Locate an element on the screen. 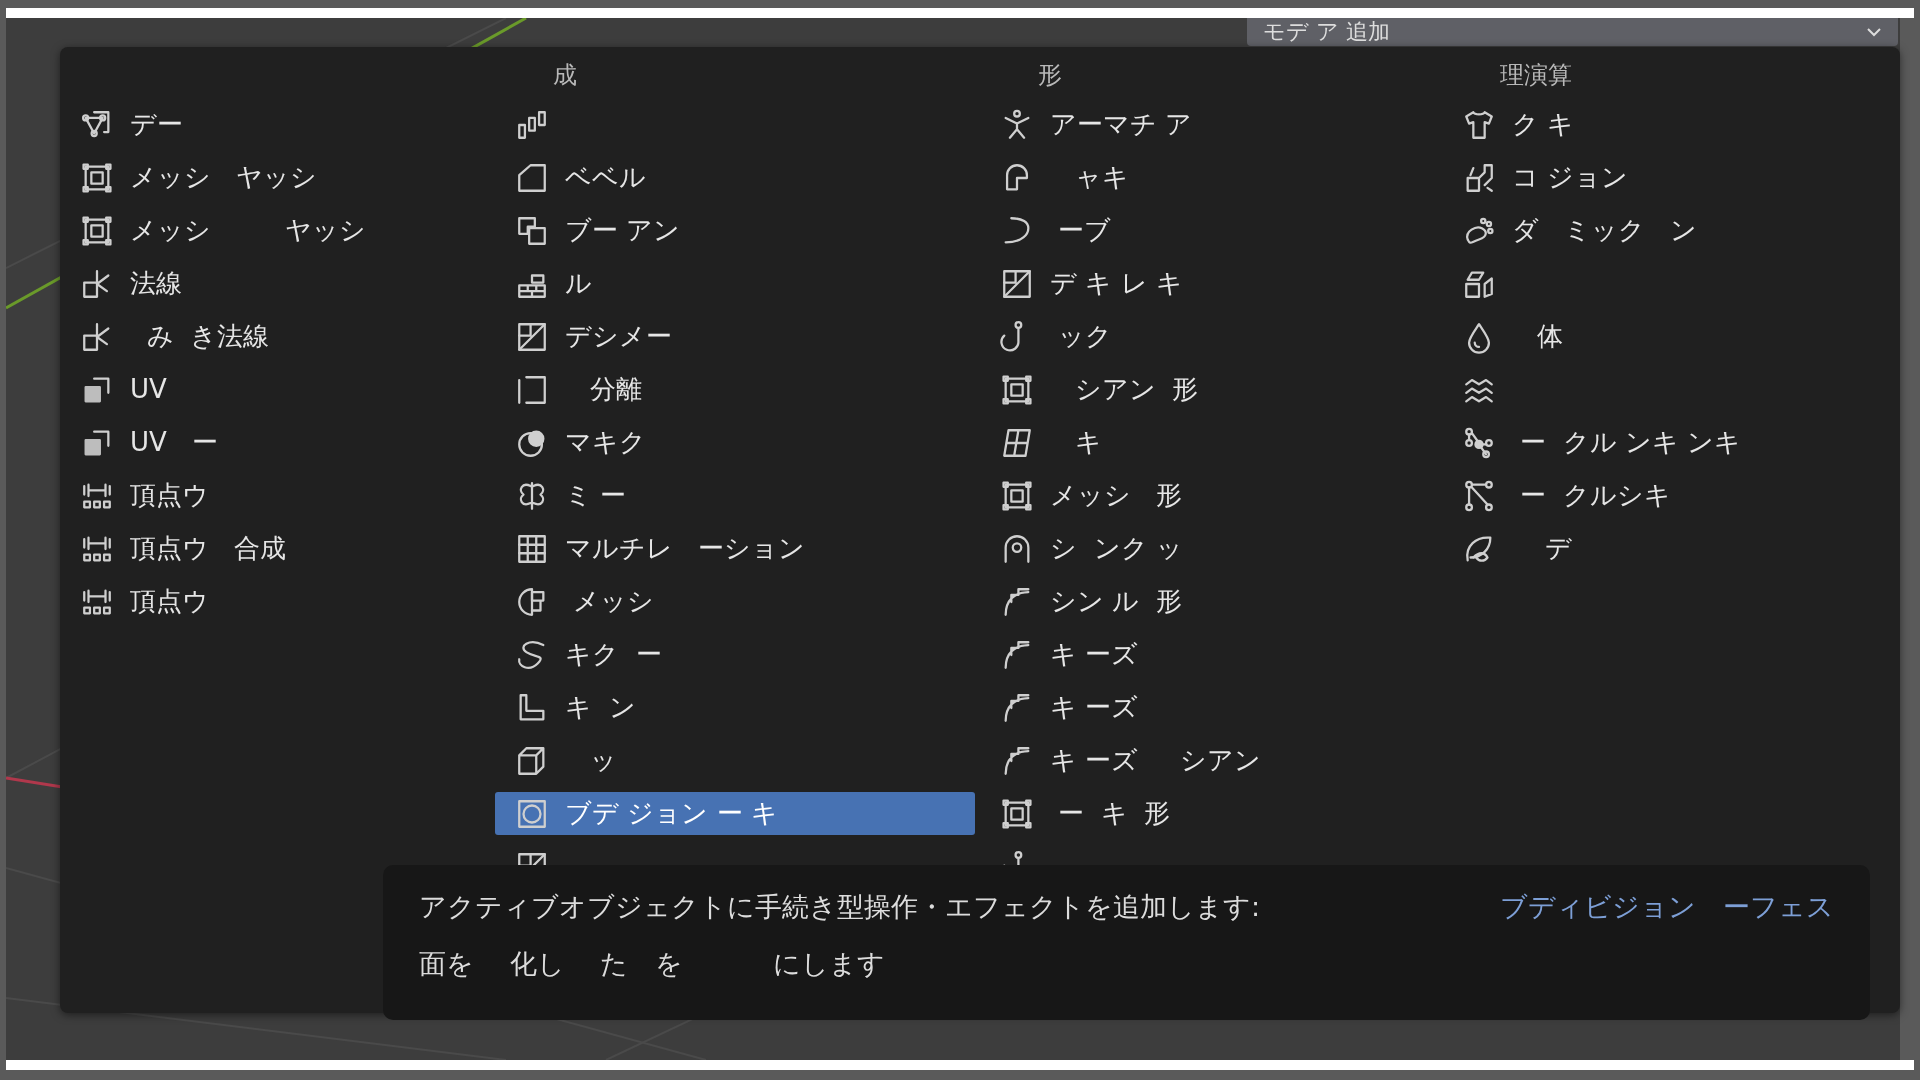  menu-item: ーブ is located at coordinates (1208, 230).